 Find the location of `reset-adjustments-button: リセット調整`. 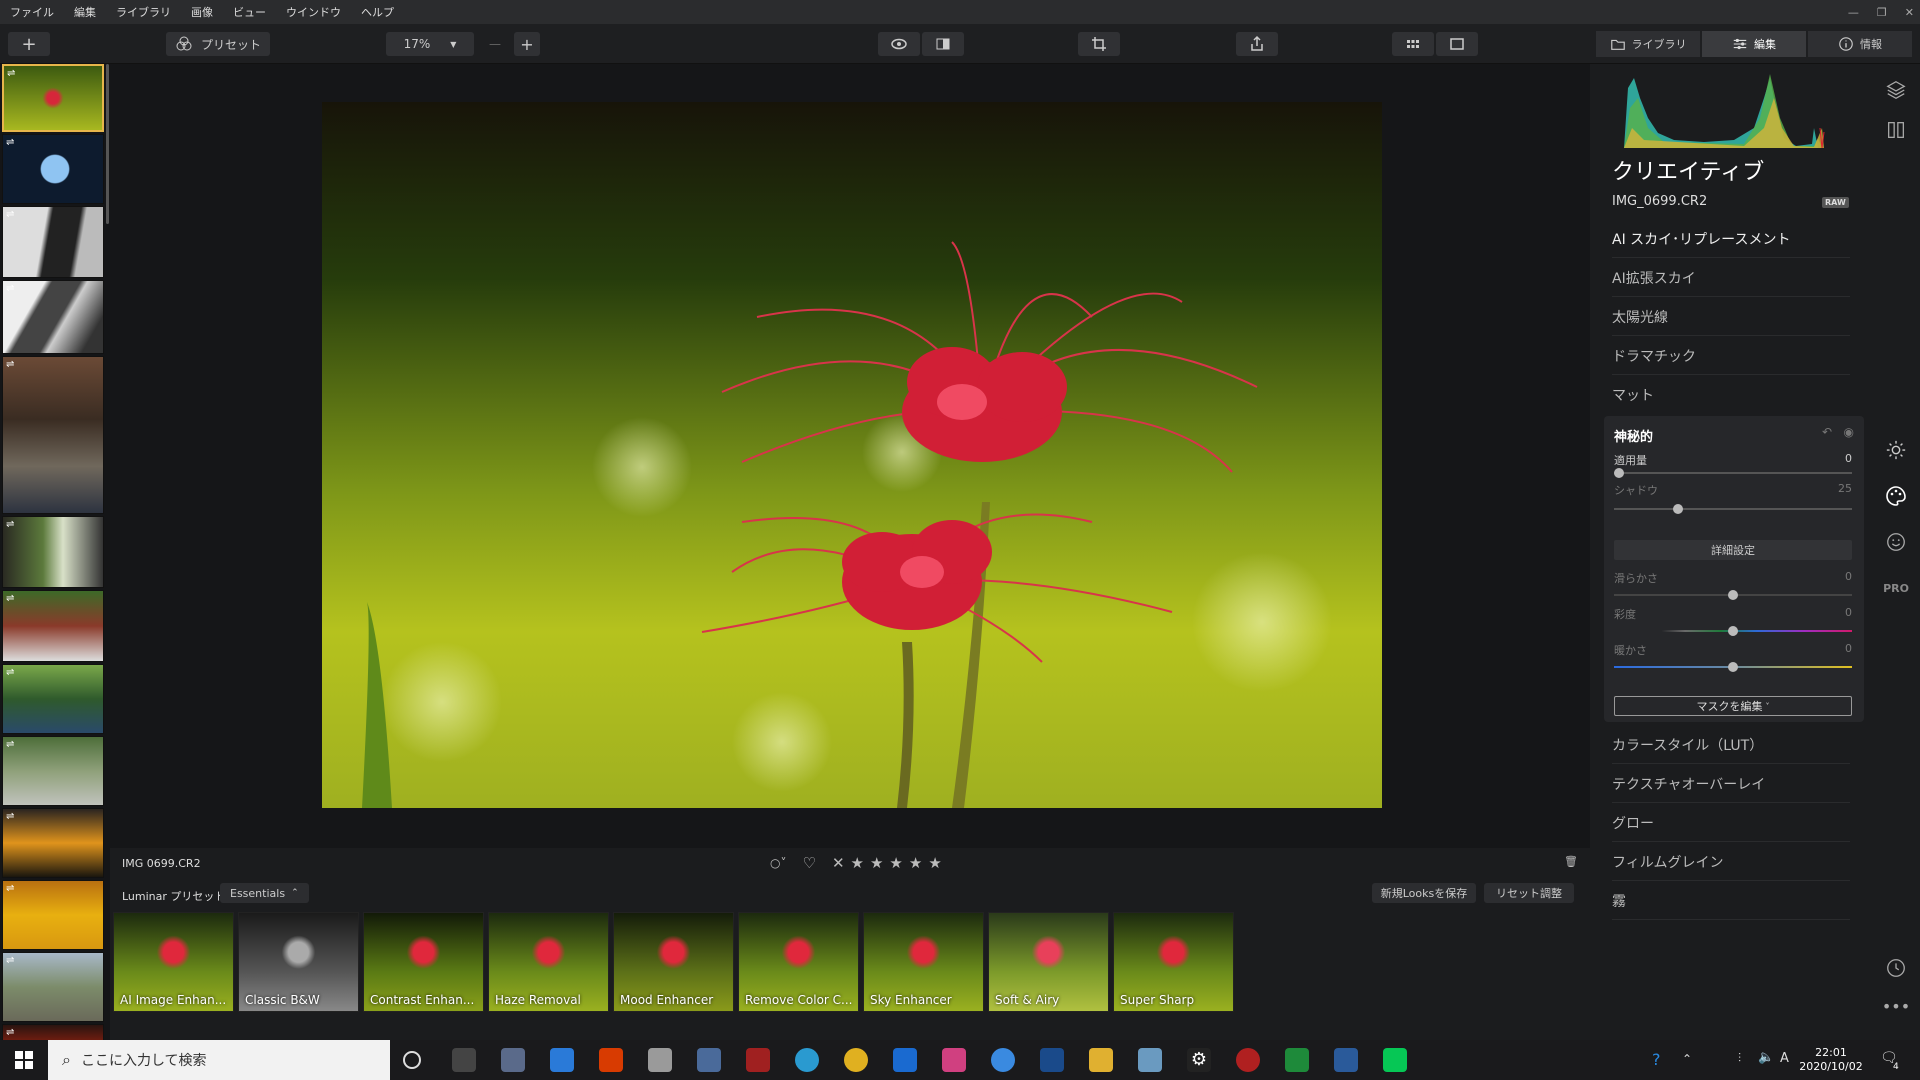

reset-adjustments-button: リセット調整 is located at coordinates (1529, 893).